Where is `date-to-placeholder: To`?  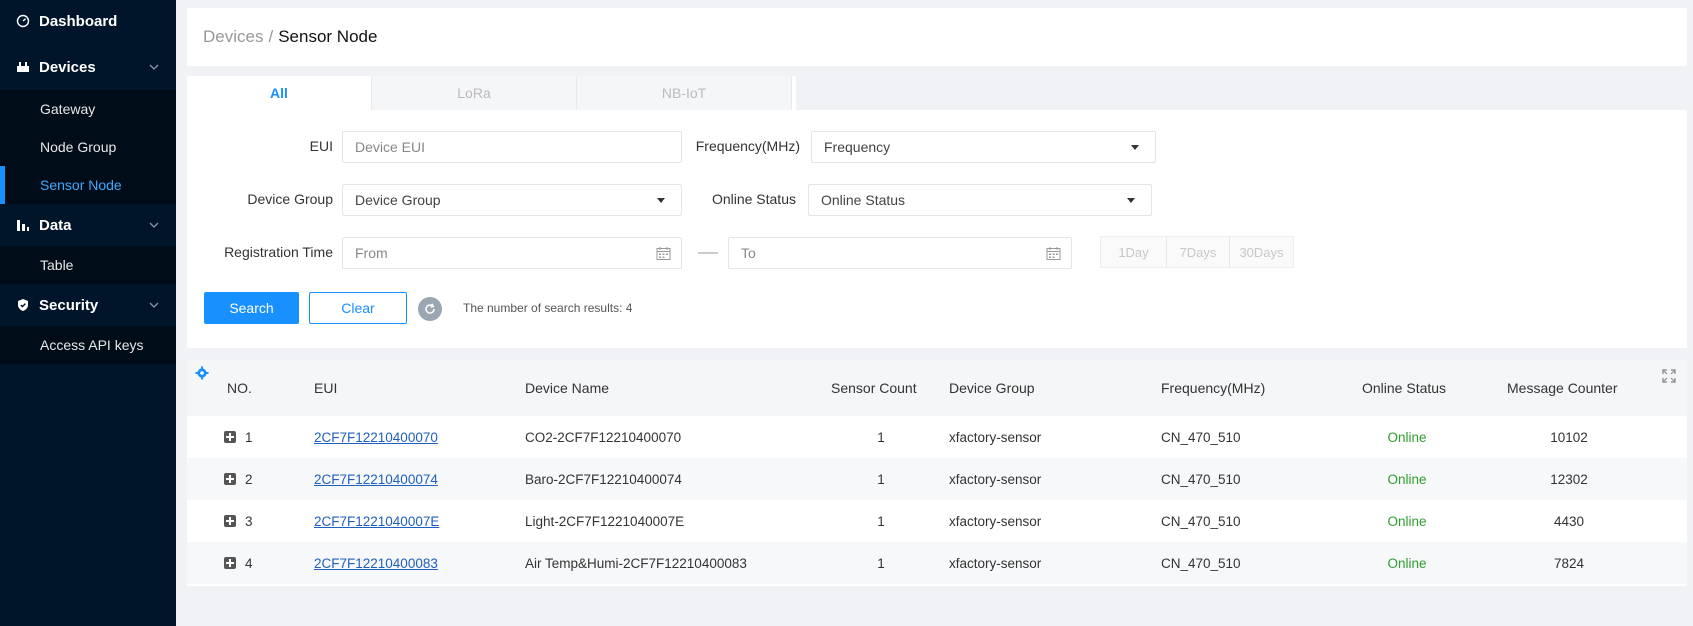 date-to-placeholder: To is located at coordinates (748, 253).